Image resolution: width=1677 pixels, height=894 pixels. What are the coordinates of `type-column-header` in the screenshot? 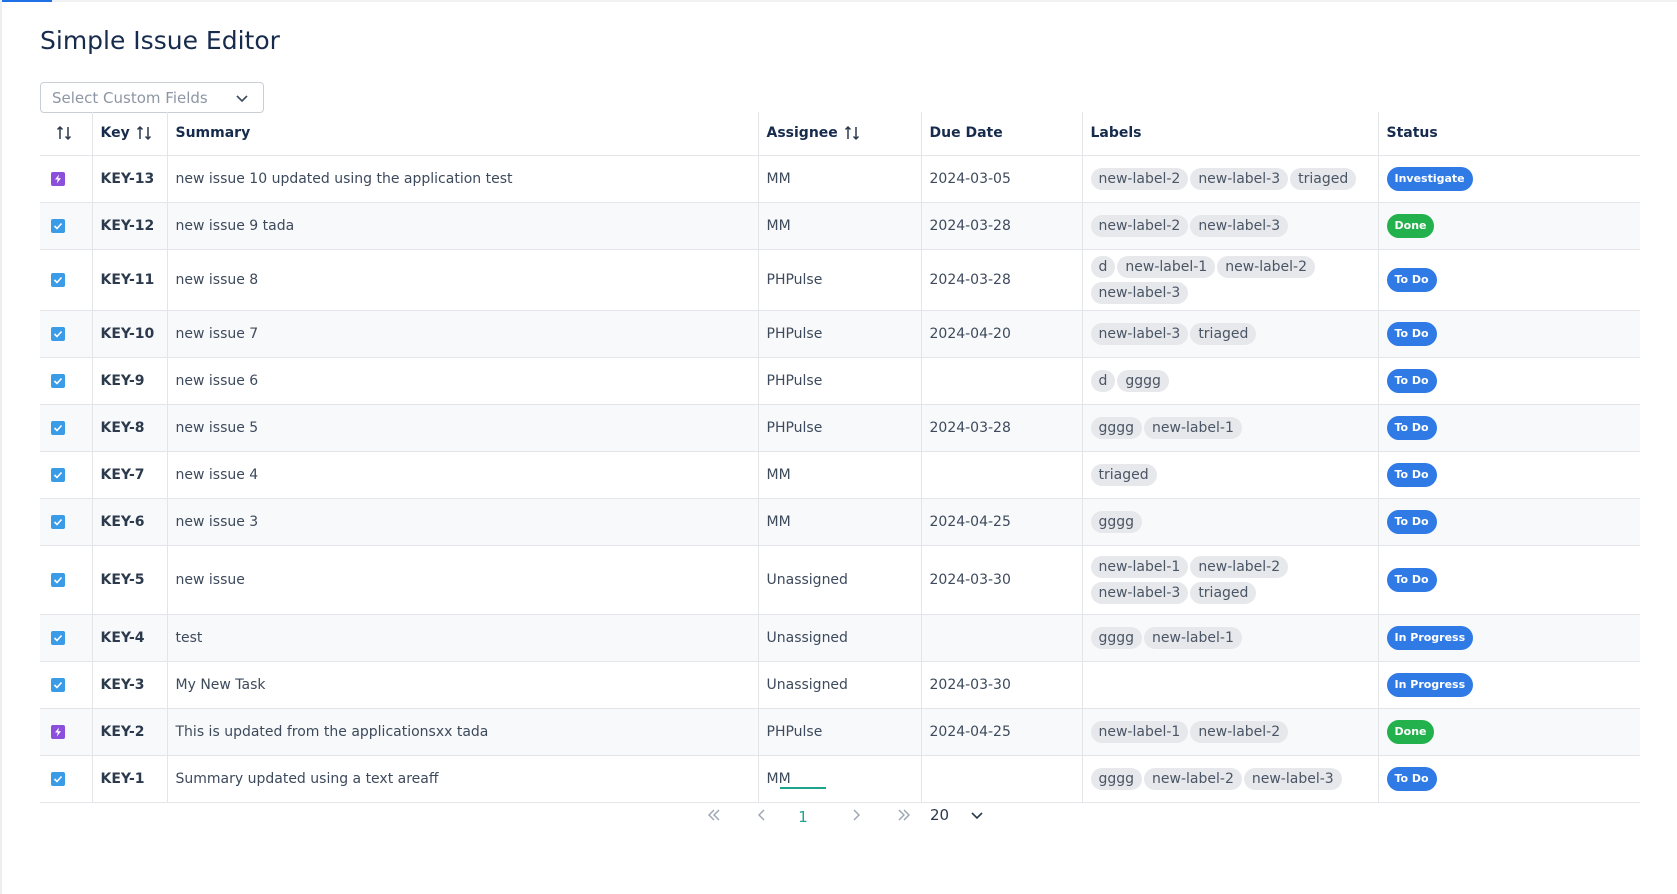 It's located at (66, 134).